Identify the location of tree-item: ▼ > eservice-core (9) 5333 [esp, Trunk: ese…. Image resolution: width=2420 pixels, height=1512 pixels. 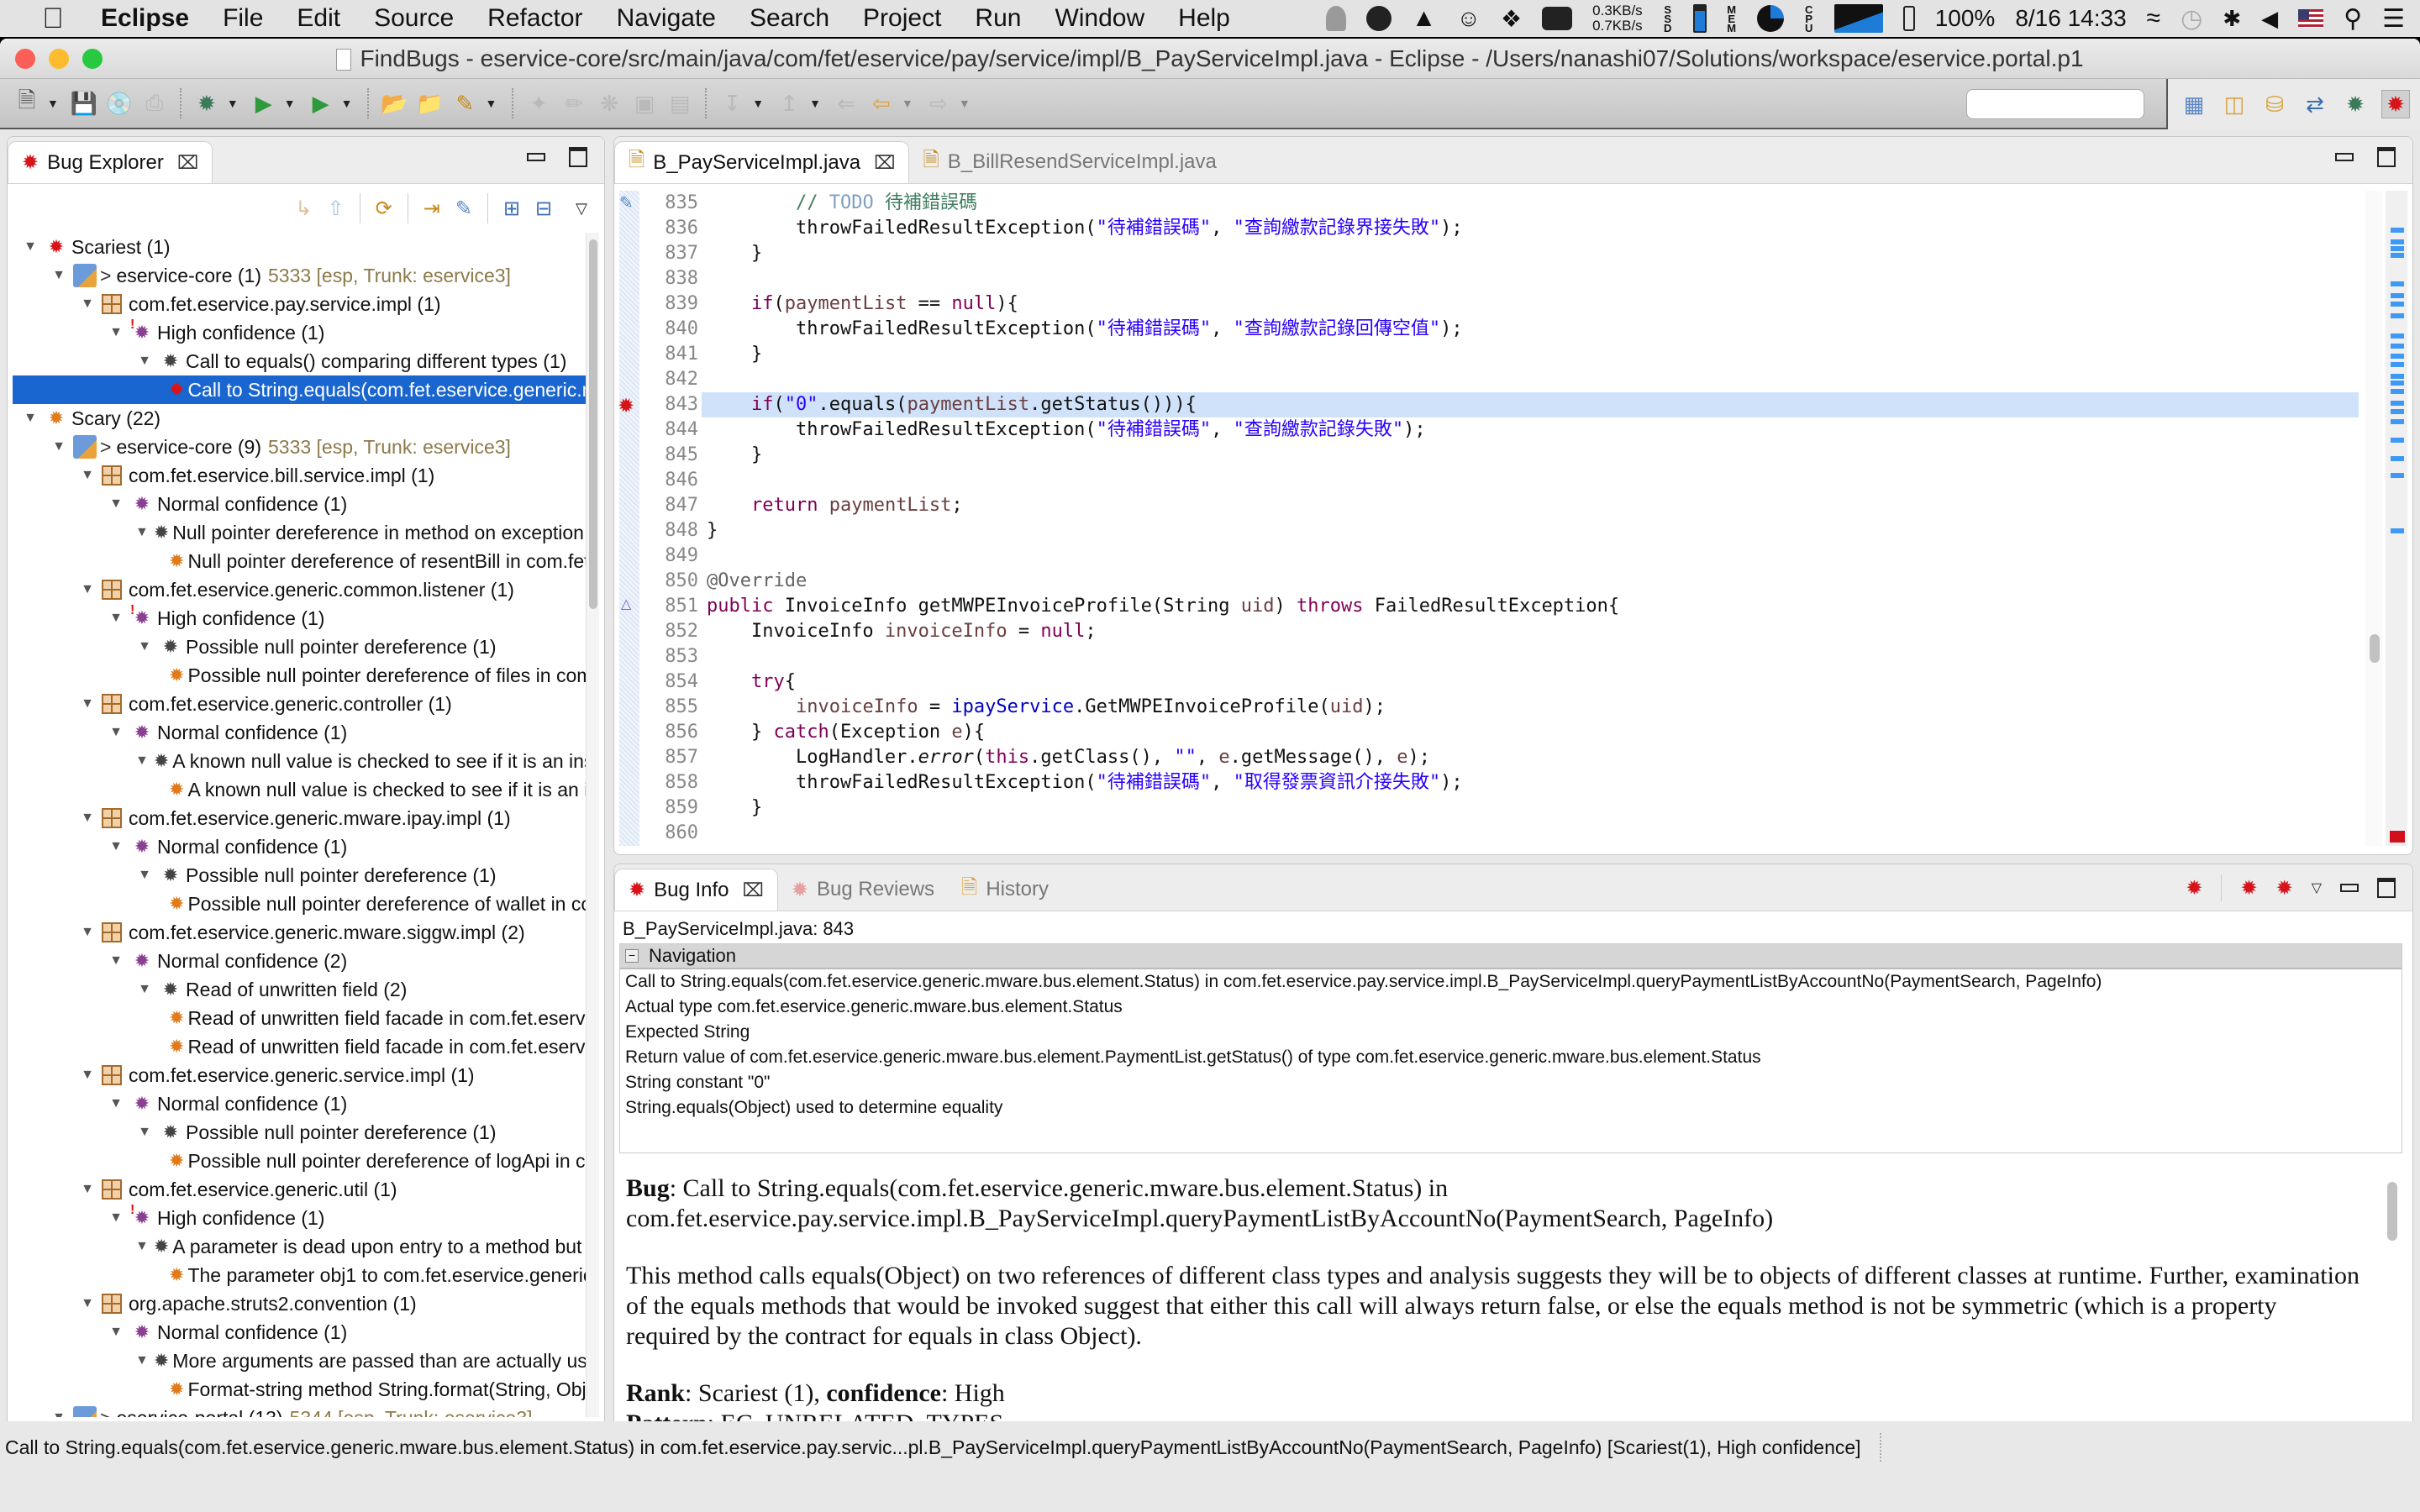
(299, 447).